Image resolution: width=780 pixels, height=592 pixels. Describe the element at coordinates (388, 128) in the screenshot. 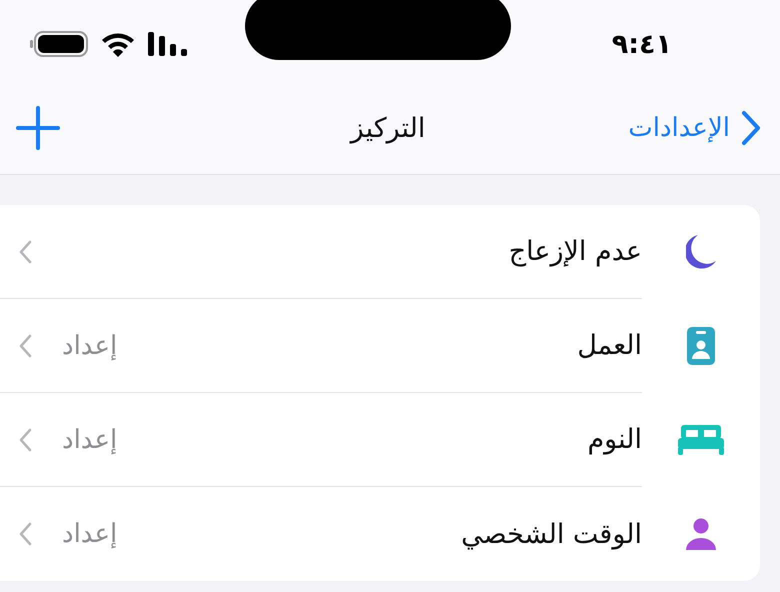

I see `nav-title: التركيز` at that location.